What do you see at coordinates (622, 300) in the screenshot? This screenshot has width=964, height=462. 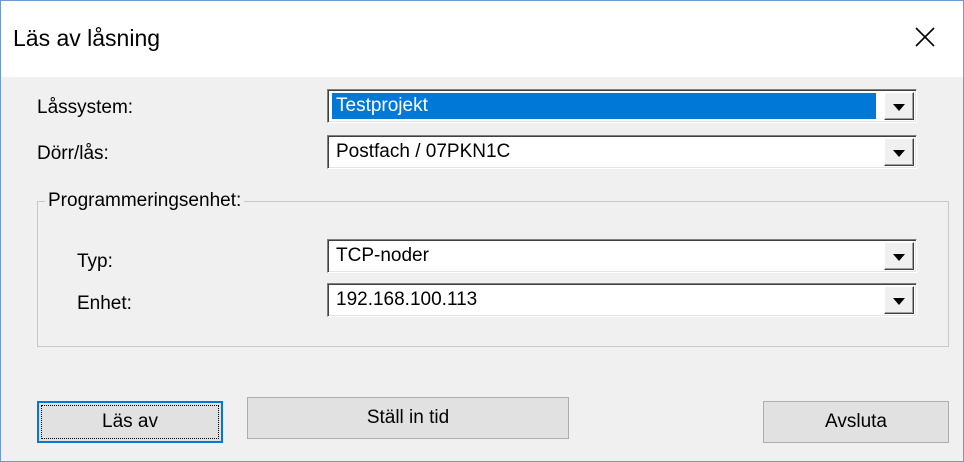 I see `device-select: 192.168.100.113` at bounding box center [622, 300].